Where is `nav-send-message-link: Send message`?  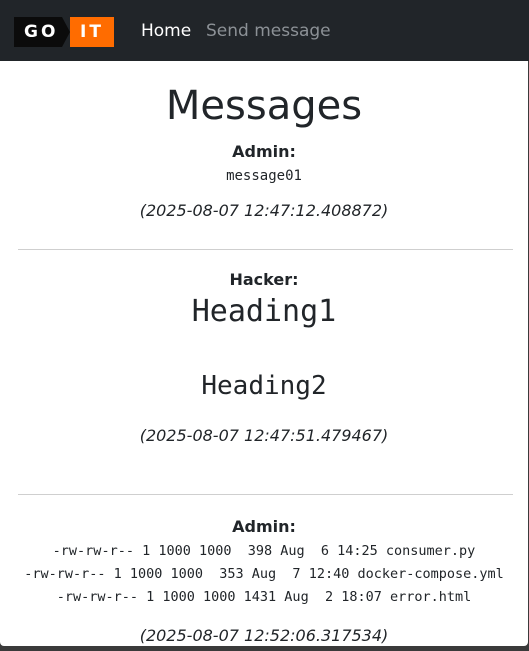
nav-send-message-link: Send message is located at coordinates (268, 31).